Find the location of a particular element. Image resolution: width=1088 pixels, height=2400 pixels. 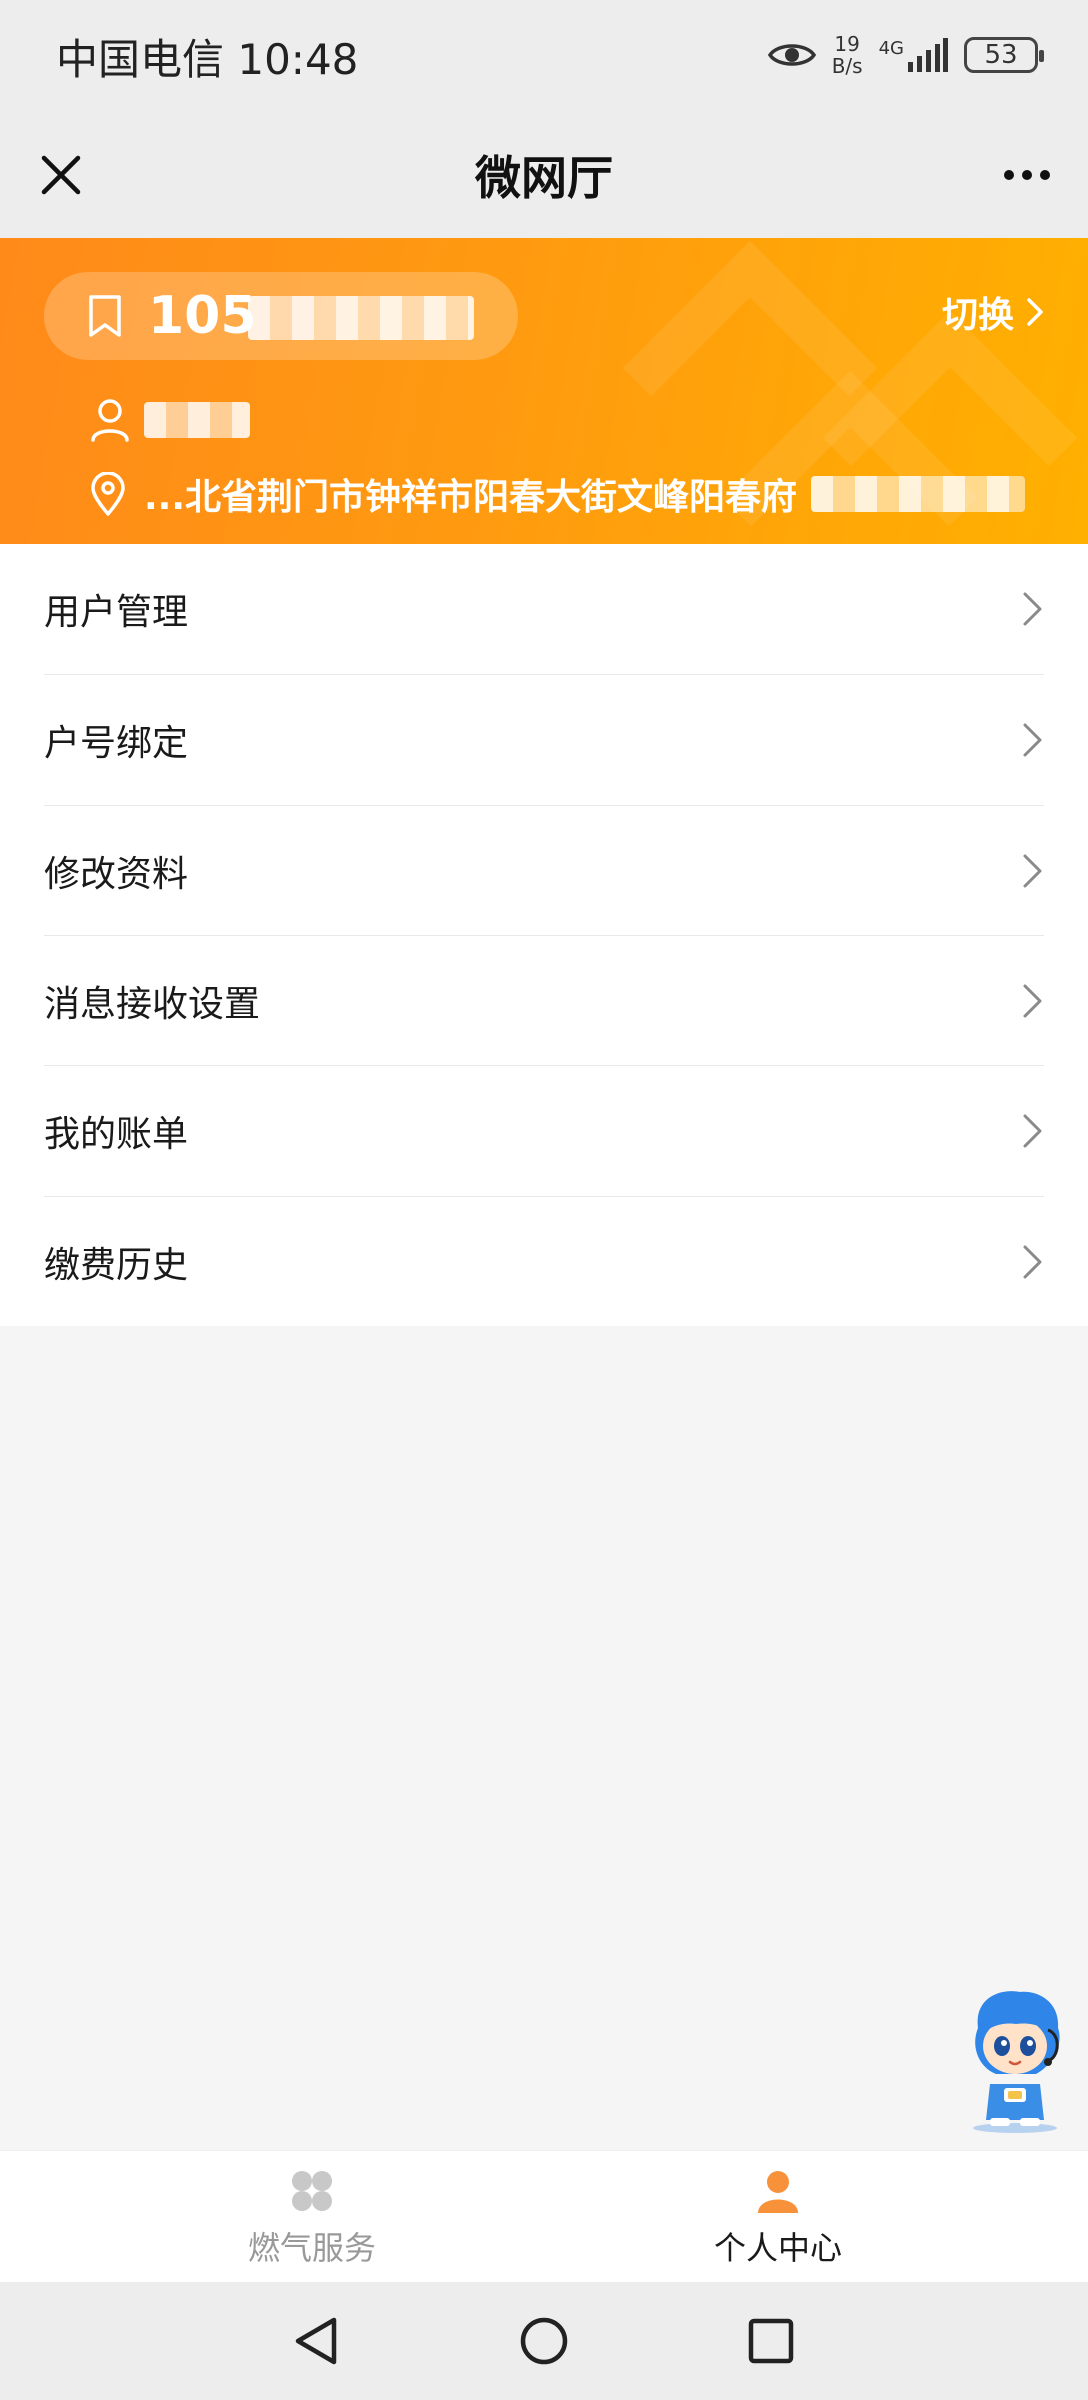

address-row: ...北省荆门市钟祥市阳春大街文峰阳春府 is located at coordinates (558, 494).